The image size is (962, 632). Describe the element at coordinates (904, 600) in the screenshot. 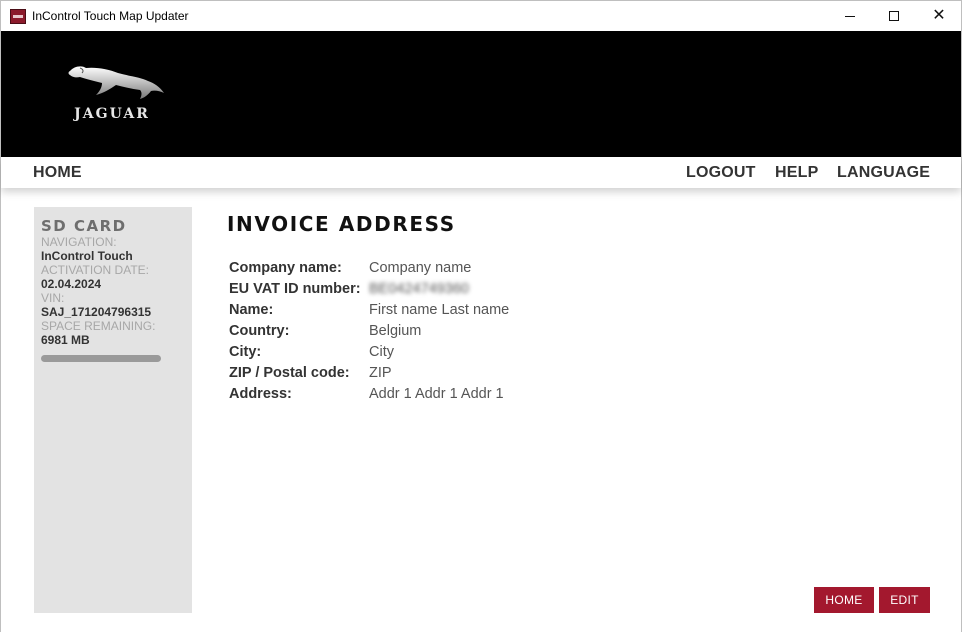

I see `edit-button: EDIT` at that location.